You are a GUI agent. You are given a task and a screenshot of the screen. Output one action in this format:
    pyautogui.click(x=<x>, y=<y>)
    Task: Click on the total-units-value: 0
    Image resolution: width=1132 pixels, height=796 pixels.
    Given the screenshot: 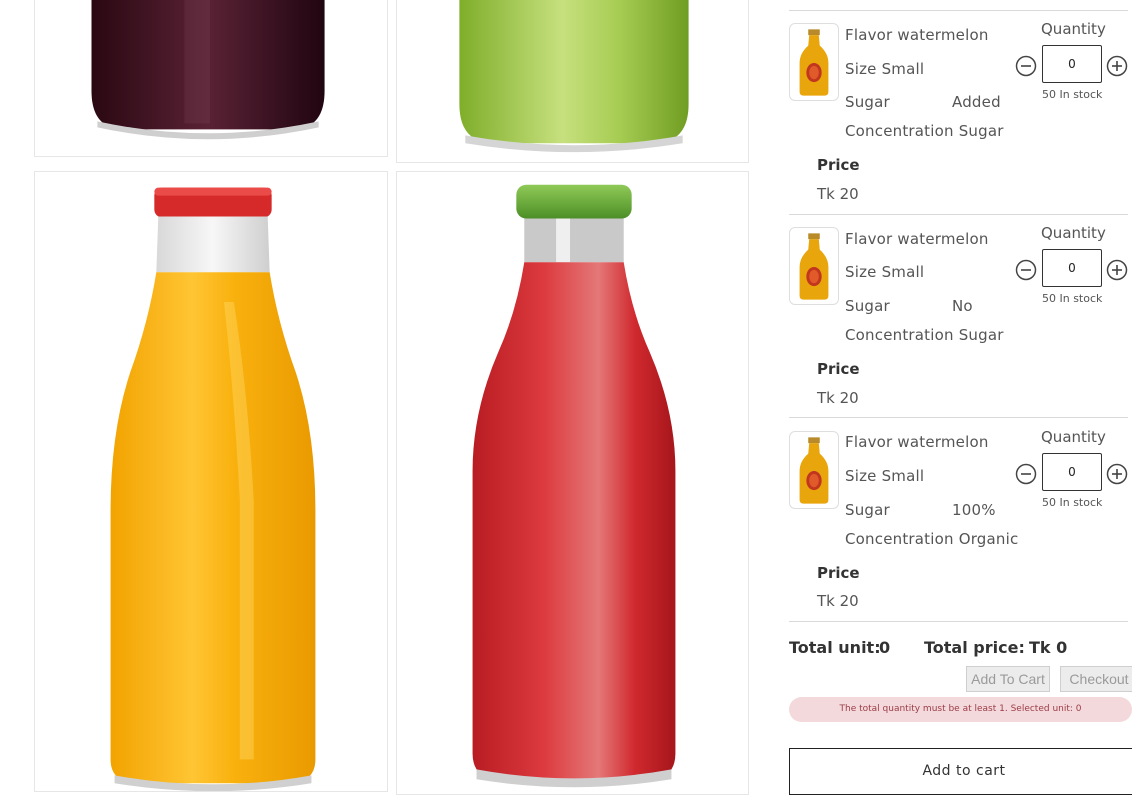 What is the action you would take?
    pyautogui.click(x=885, y=647)
    